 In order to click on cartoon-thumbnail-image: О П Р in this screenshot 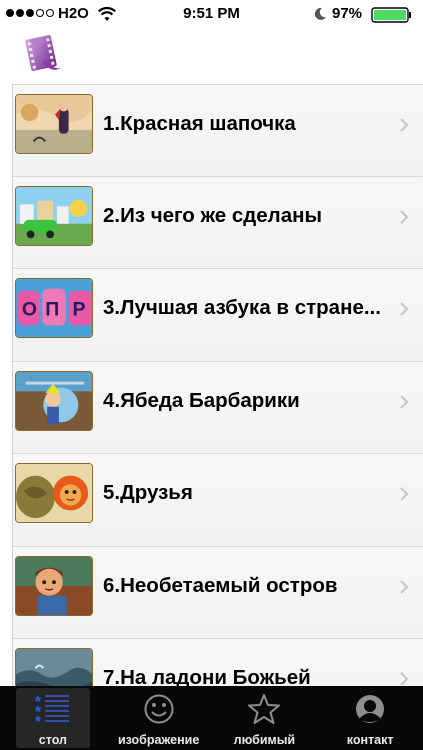, I will do `click(54, 308)`.